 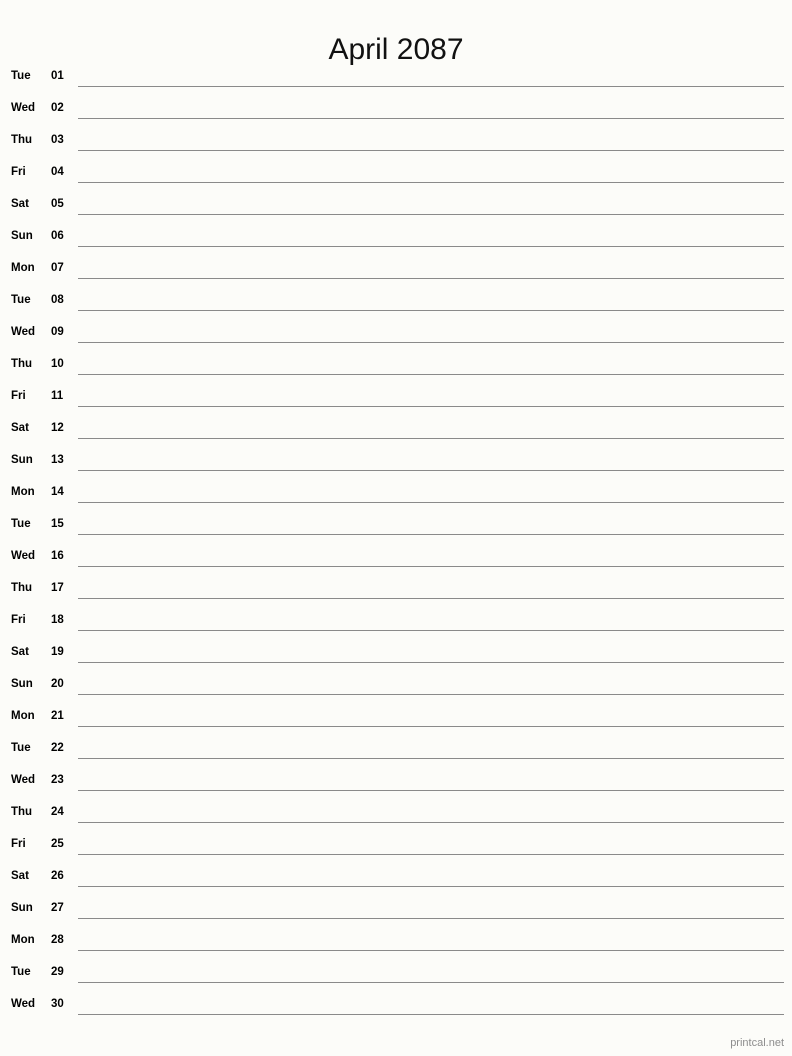 What do you see at coordinates (396, 524) in the screenshot?
I see `day-row: Tue 15` at bounding box center [396, 524].